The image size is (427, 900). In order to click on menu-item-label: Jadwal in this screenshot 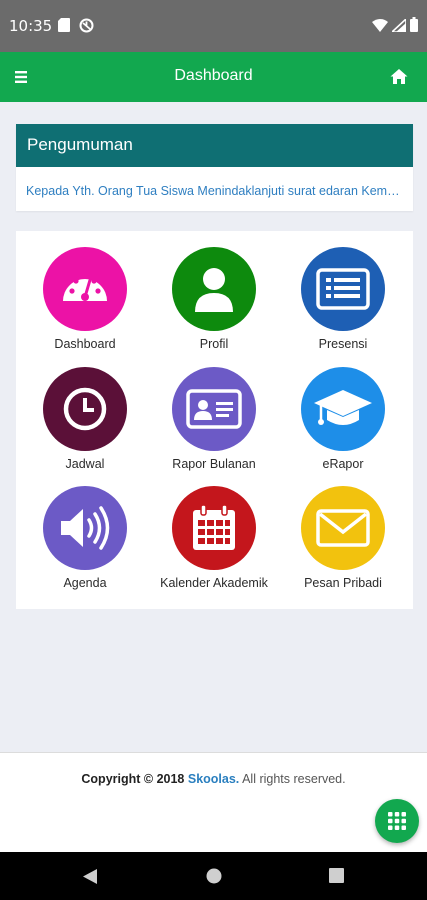, I will do `click(85, 464)`.